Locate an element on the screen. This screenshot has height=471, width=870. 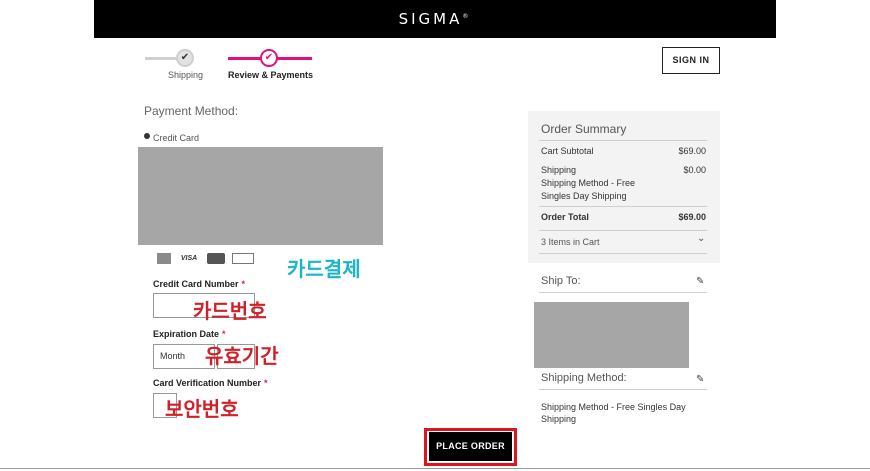
annotation-security-code: 보안번호 is located at coordinates (202, 409).